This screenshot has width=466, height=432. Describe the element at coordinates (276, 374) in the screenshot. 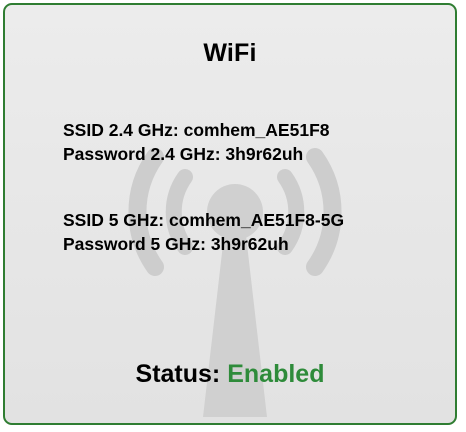

I see `status-value: Enabled` at that location.